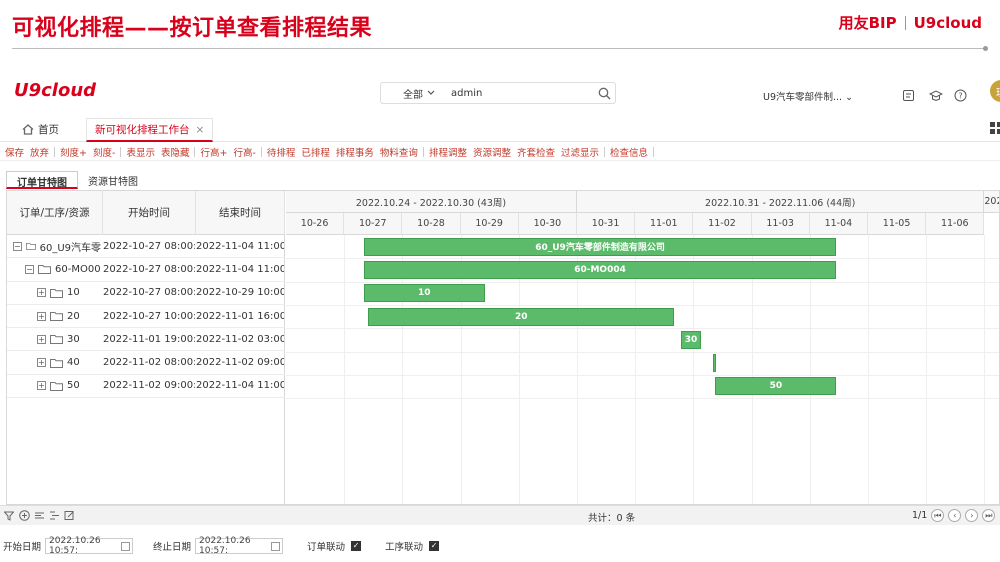  I want to click on search-input: admin, so click(518, 93).